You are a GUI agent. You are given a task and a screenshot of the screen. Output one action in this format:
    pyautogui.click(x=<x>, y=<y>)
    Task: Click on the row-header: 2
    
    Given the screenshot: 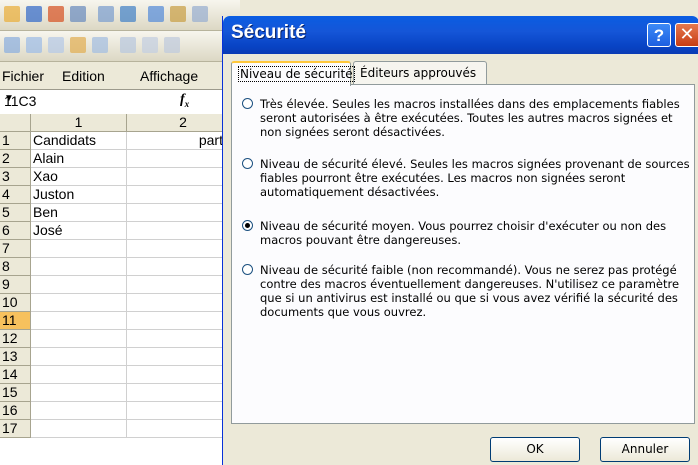 What is the action you would take?
    pyautogui.click(x=15, y=159)
    